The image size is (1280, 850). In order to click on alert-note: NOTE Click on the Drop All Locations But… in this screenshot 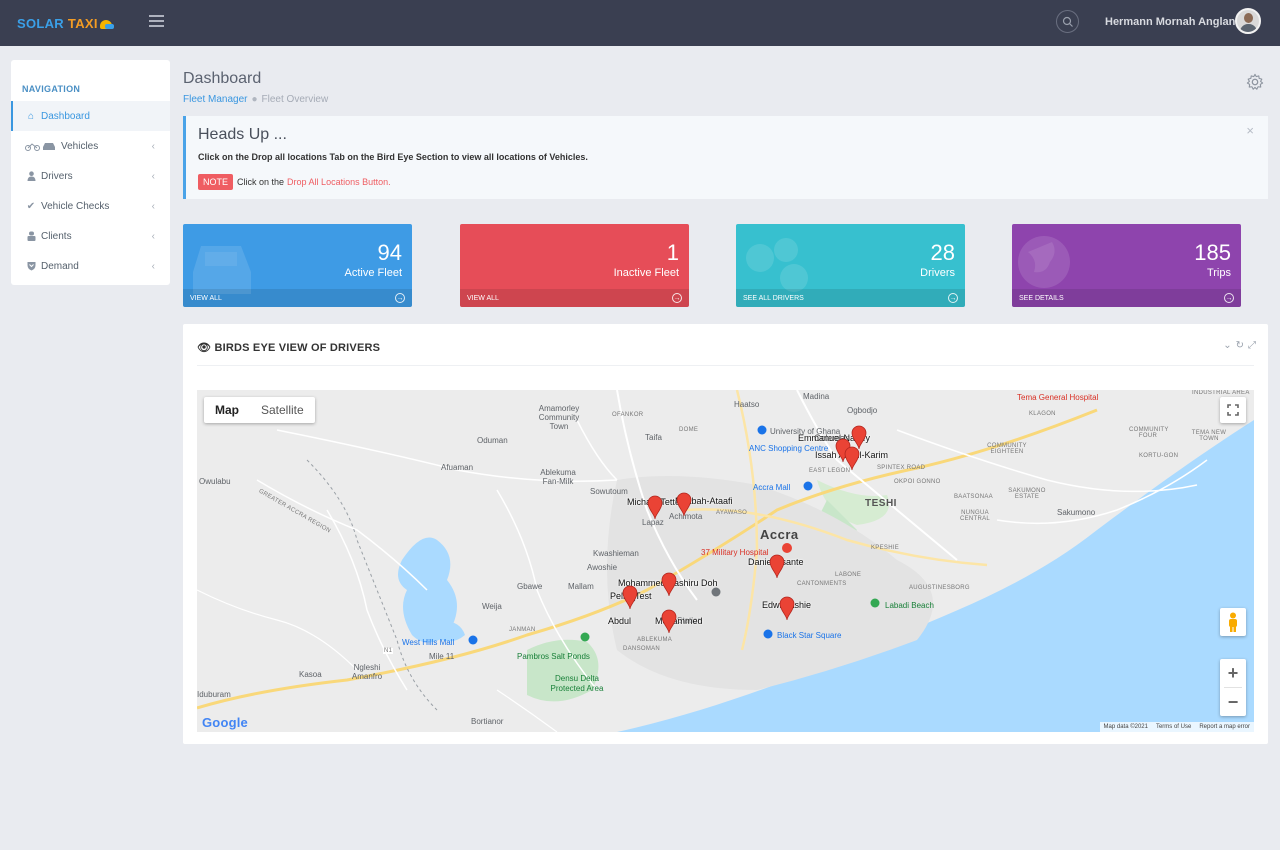, I will do `click(294, 182)`.